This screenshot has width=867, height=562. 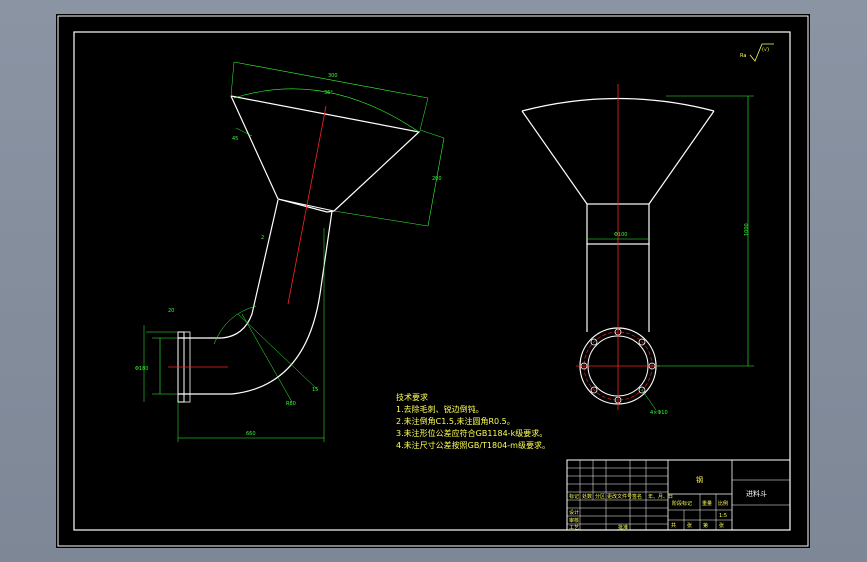 What do you see at coordinates (473, 445) in the screenshot?
I see `tech-req-item: 4.未注尺寸公差按照GB/T1804-m级要求。` at bounding box center [473, 445].